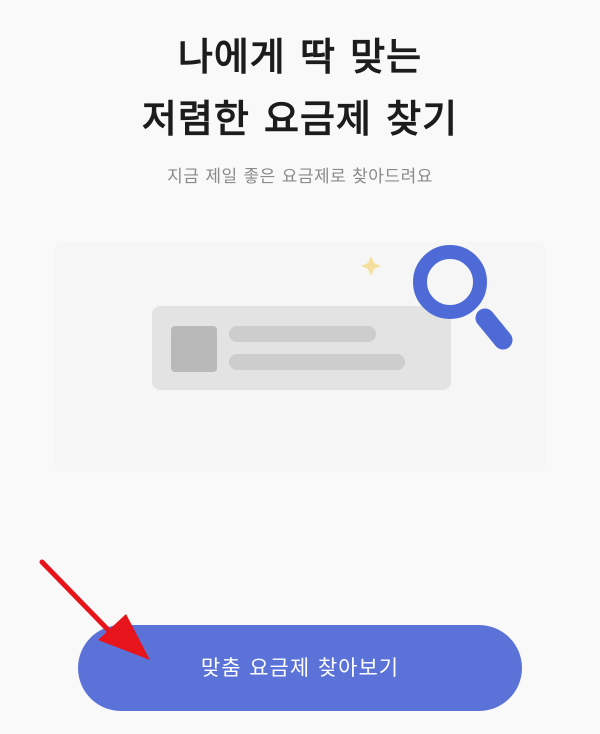  I want to click on find-plan-button: 맞춤 요금제 찾아보기, so click(300, 668).